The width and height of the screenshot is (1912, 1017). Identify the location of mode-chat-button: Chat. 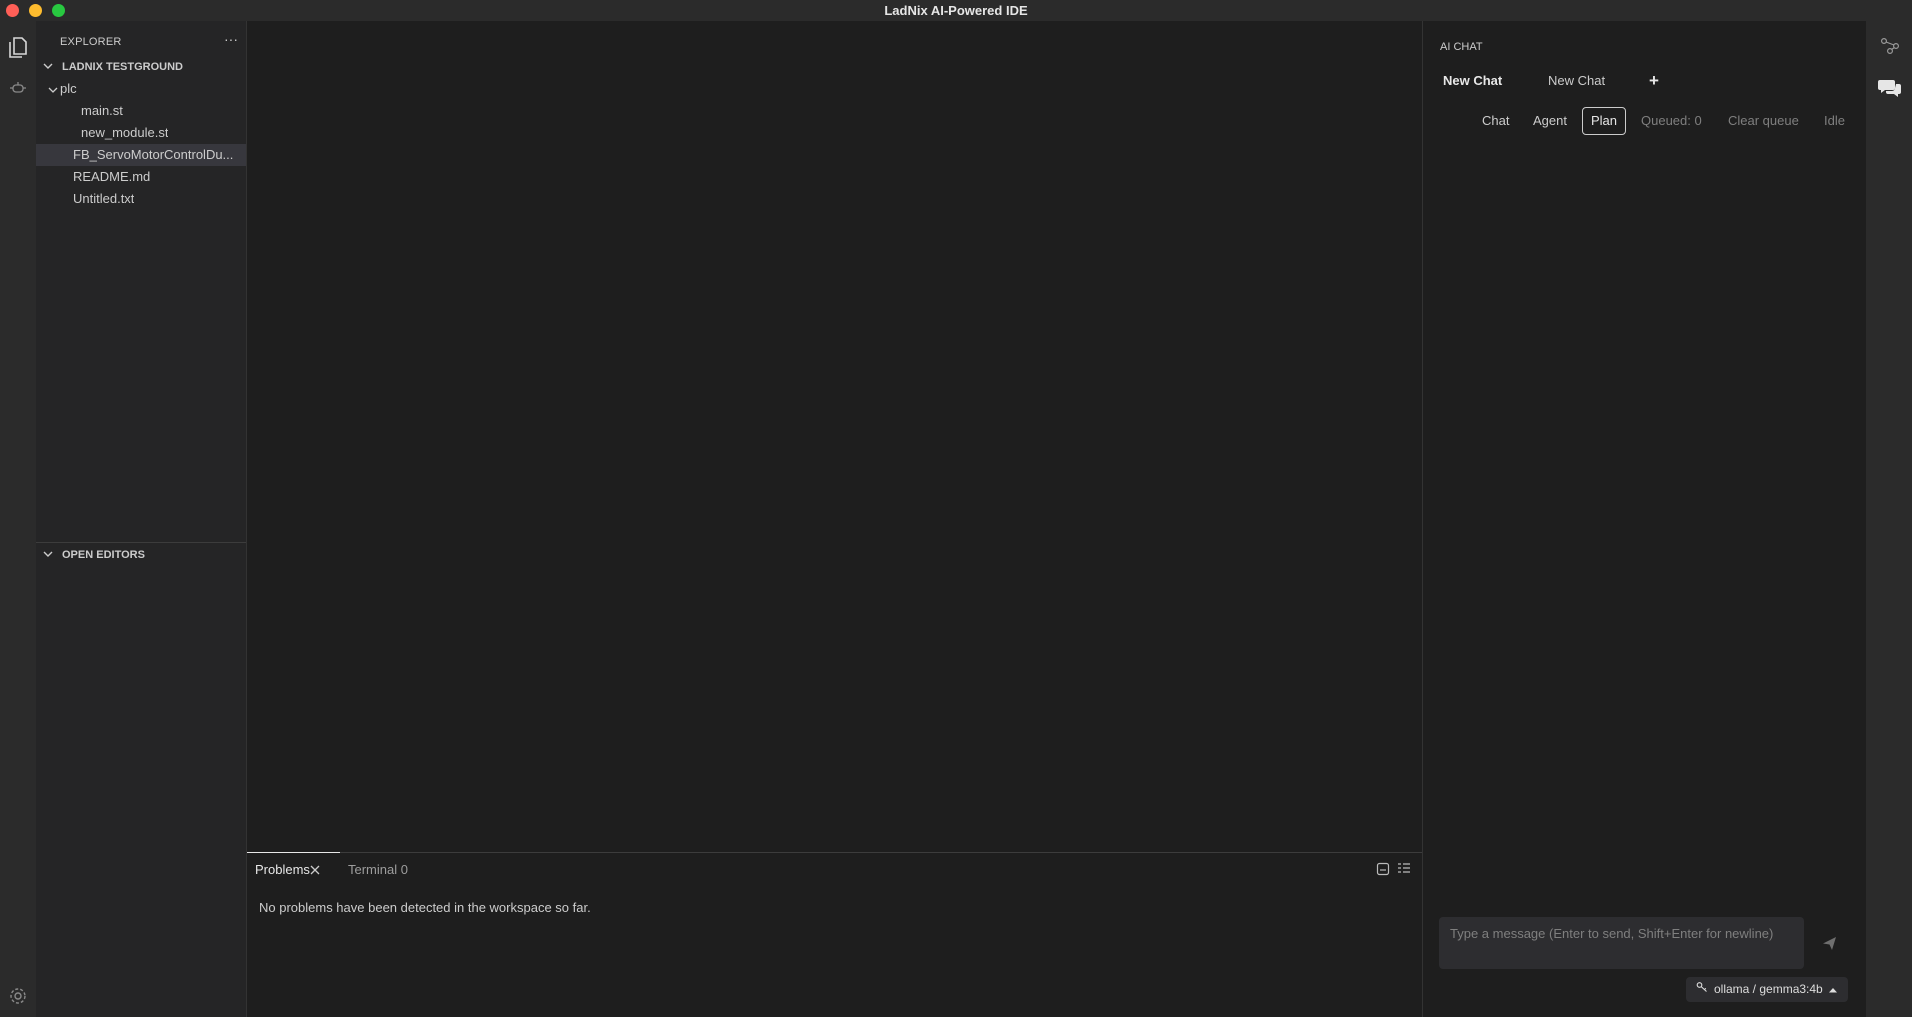
(1495, 121).